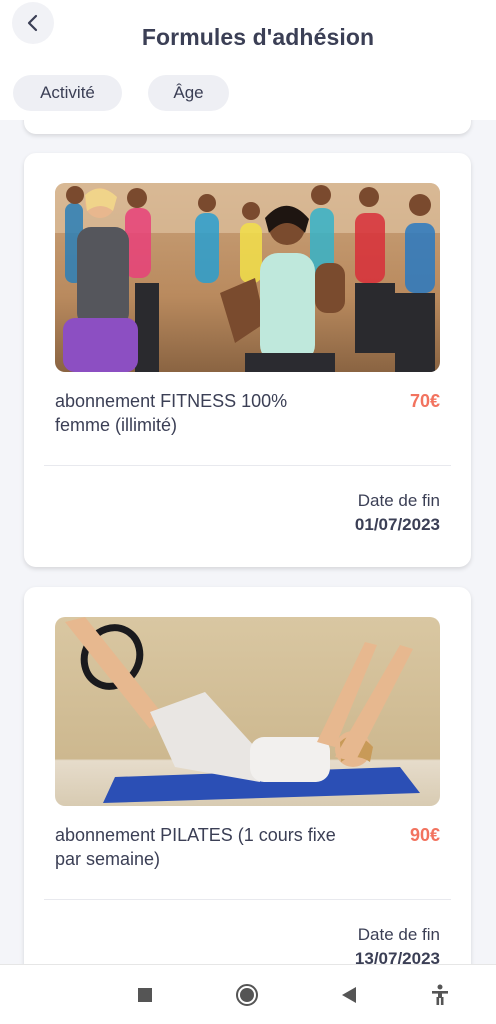 The height and width of the screenshot is (1024, 496). Describe the element at coordinates (171, 413) in the screenshot. I see `card-title: abonnement FITNESS 100% femme (illimité)` at that location.